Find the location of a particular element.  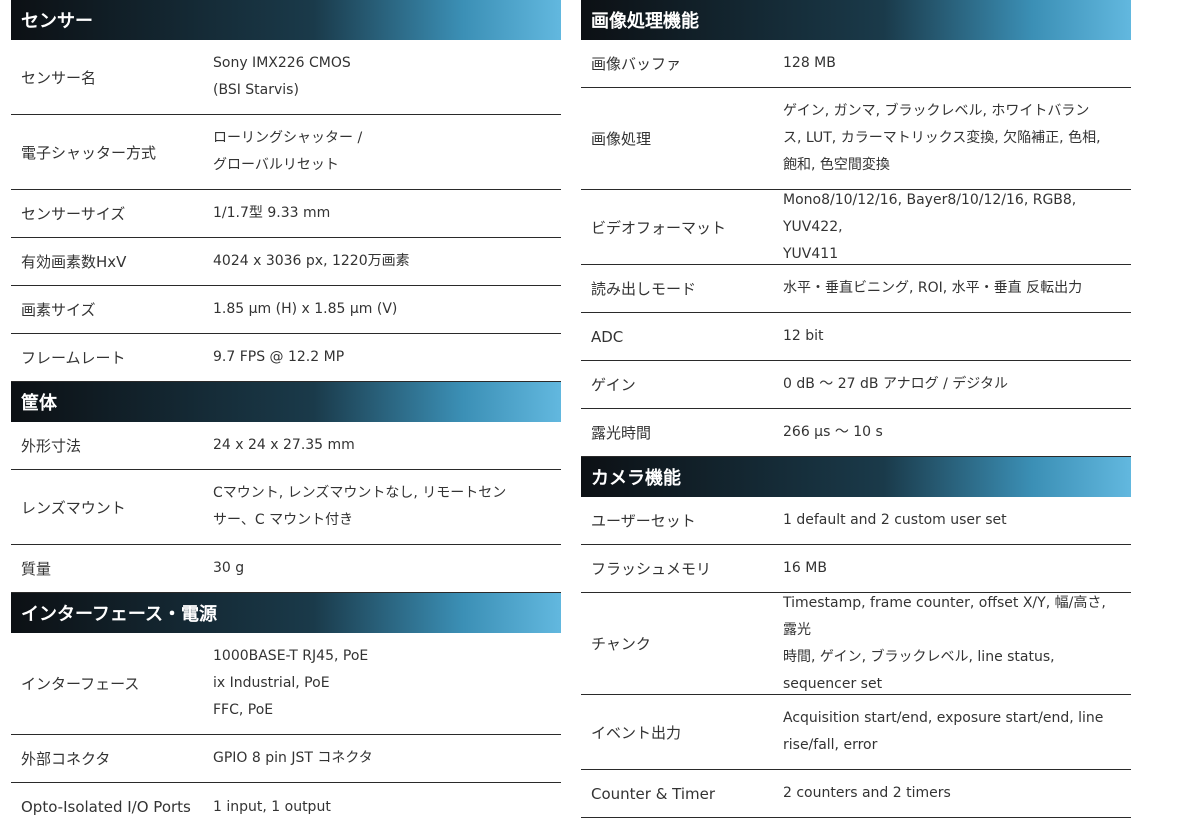

spec-value: 9.7 FPS @ 12.2 MP is located at coordinates (279, 357).